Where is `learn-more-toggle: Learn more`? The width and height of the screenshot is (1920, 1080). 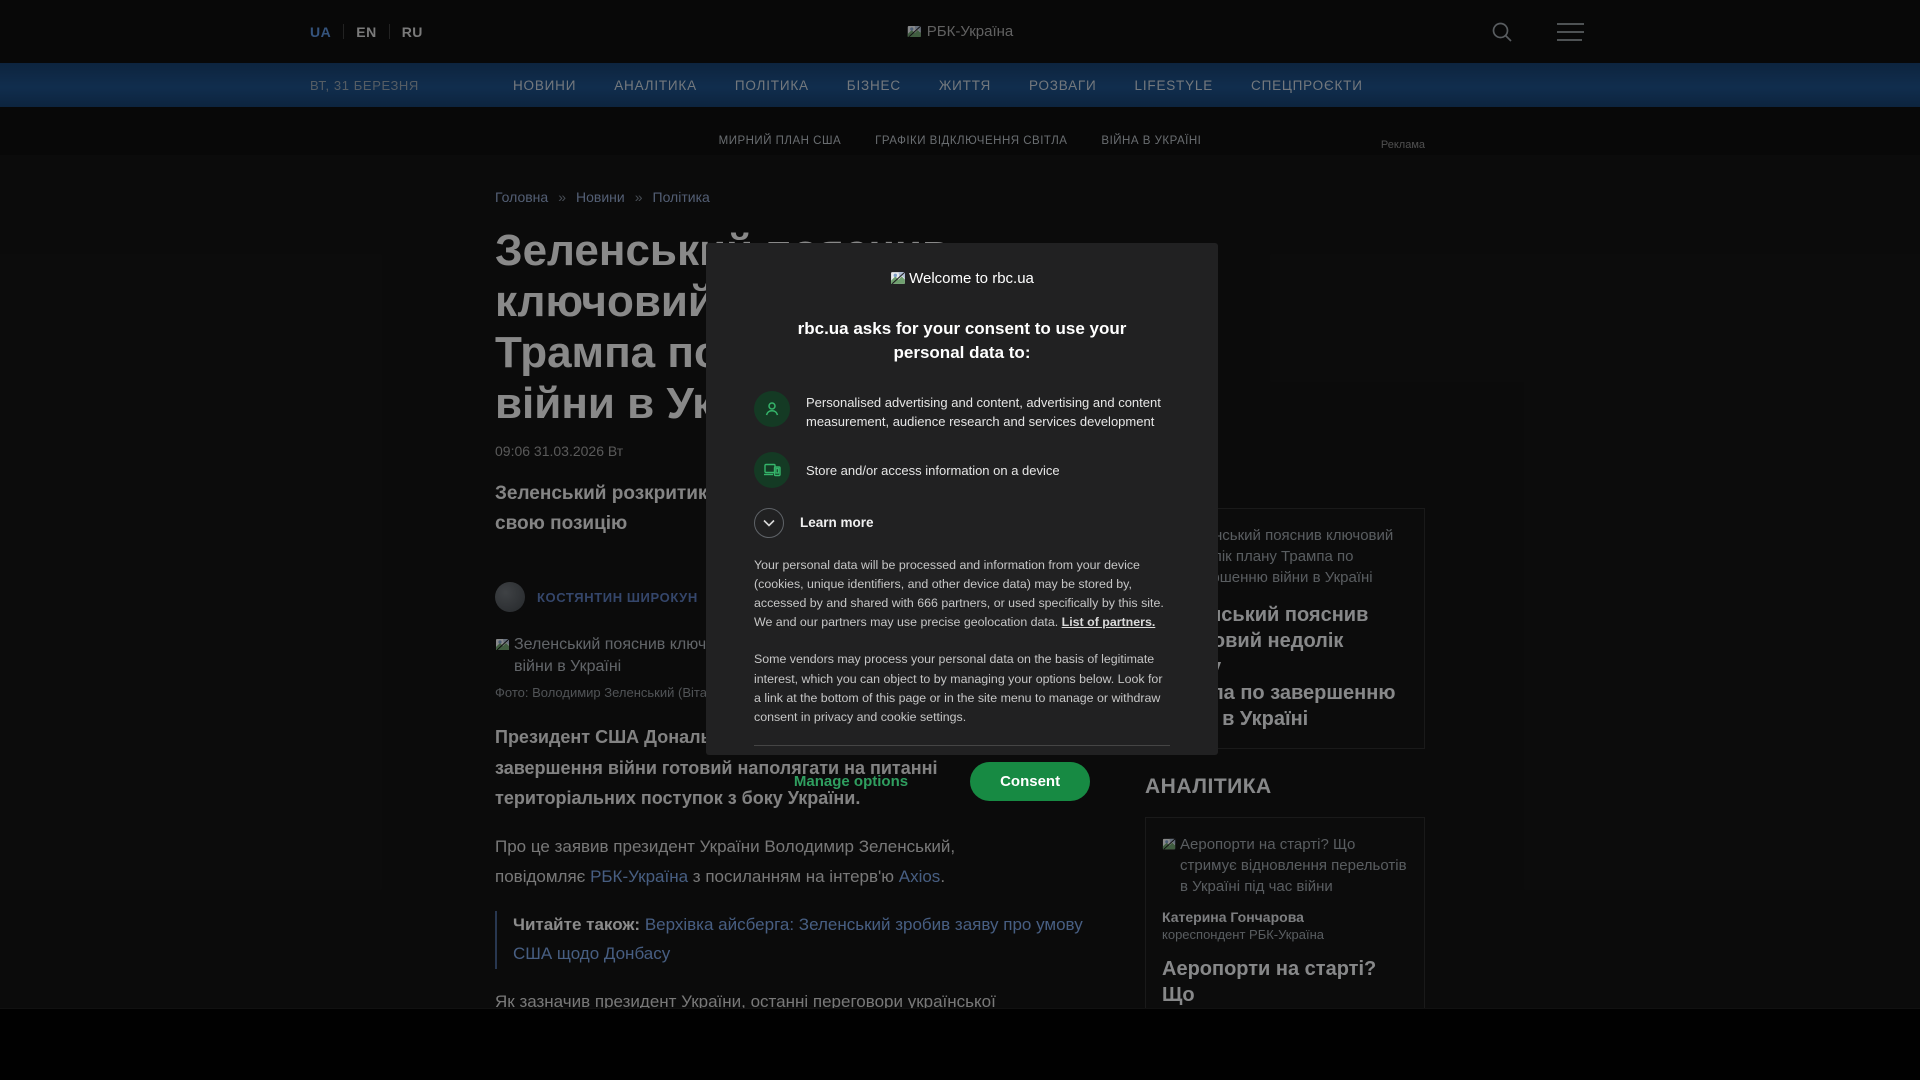
learn-more-toggle: Learn more is located at coordinates (962, 522).